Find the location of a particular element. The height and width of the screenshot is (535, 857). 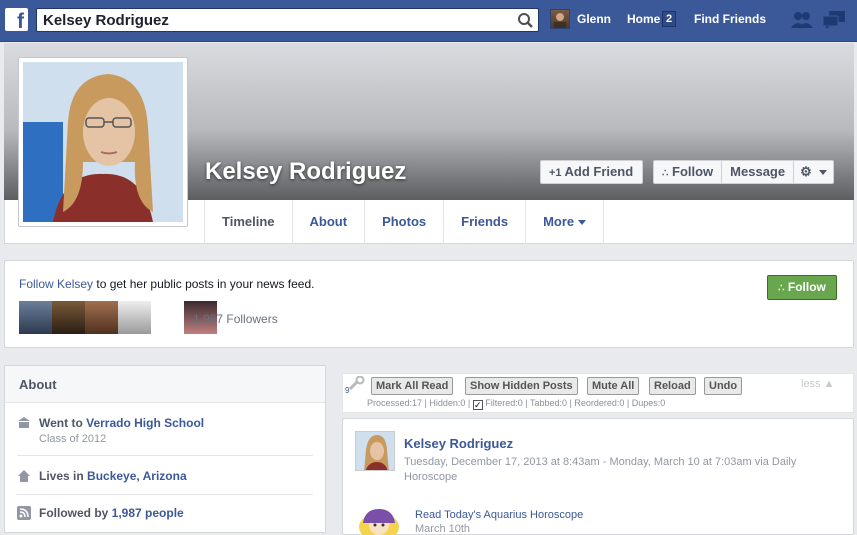

followers-count: 1,987 Followers is located at coordinates (235, 319).